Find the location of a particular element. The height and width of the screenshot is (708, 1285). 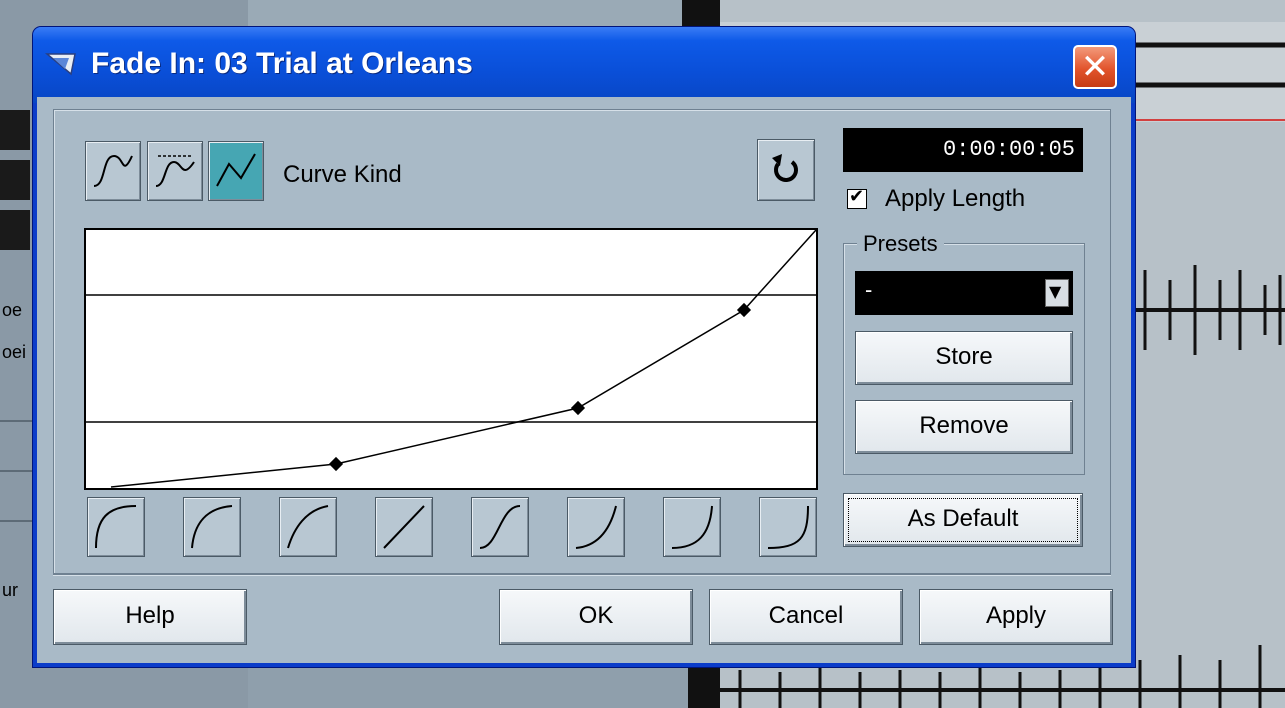

ok-button: OK is located at coordinates (596, 617).